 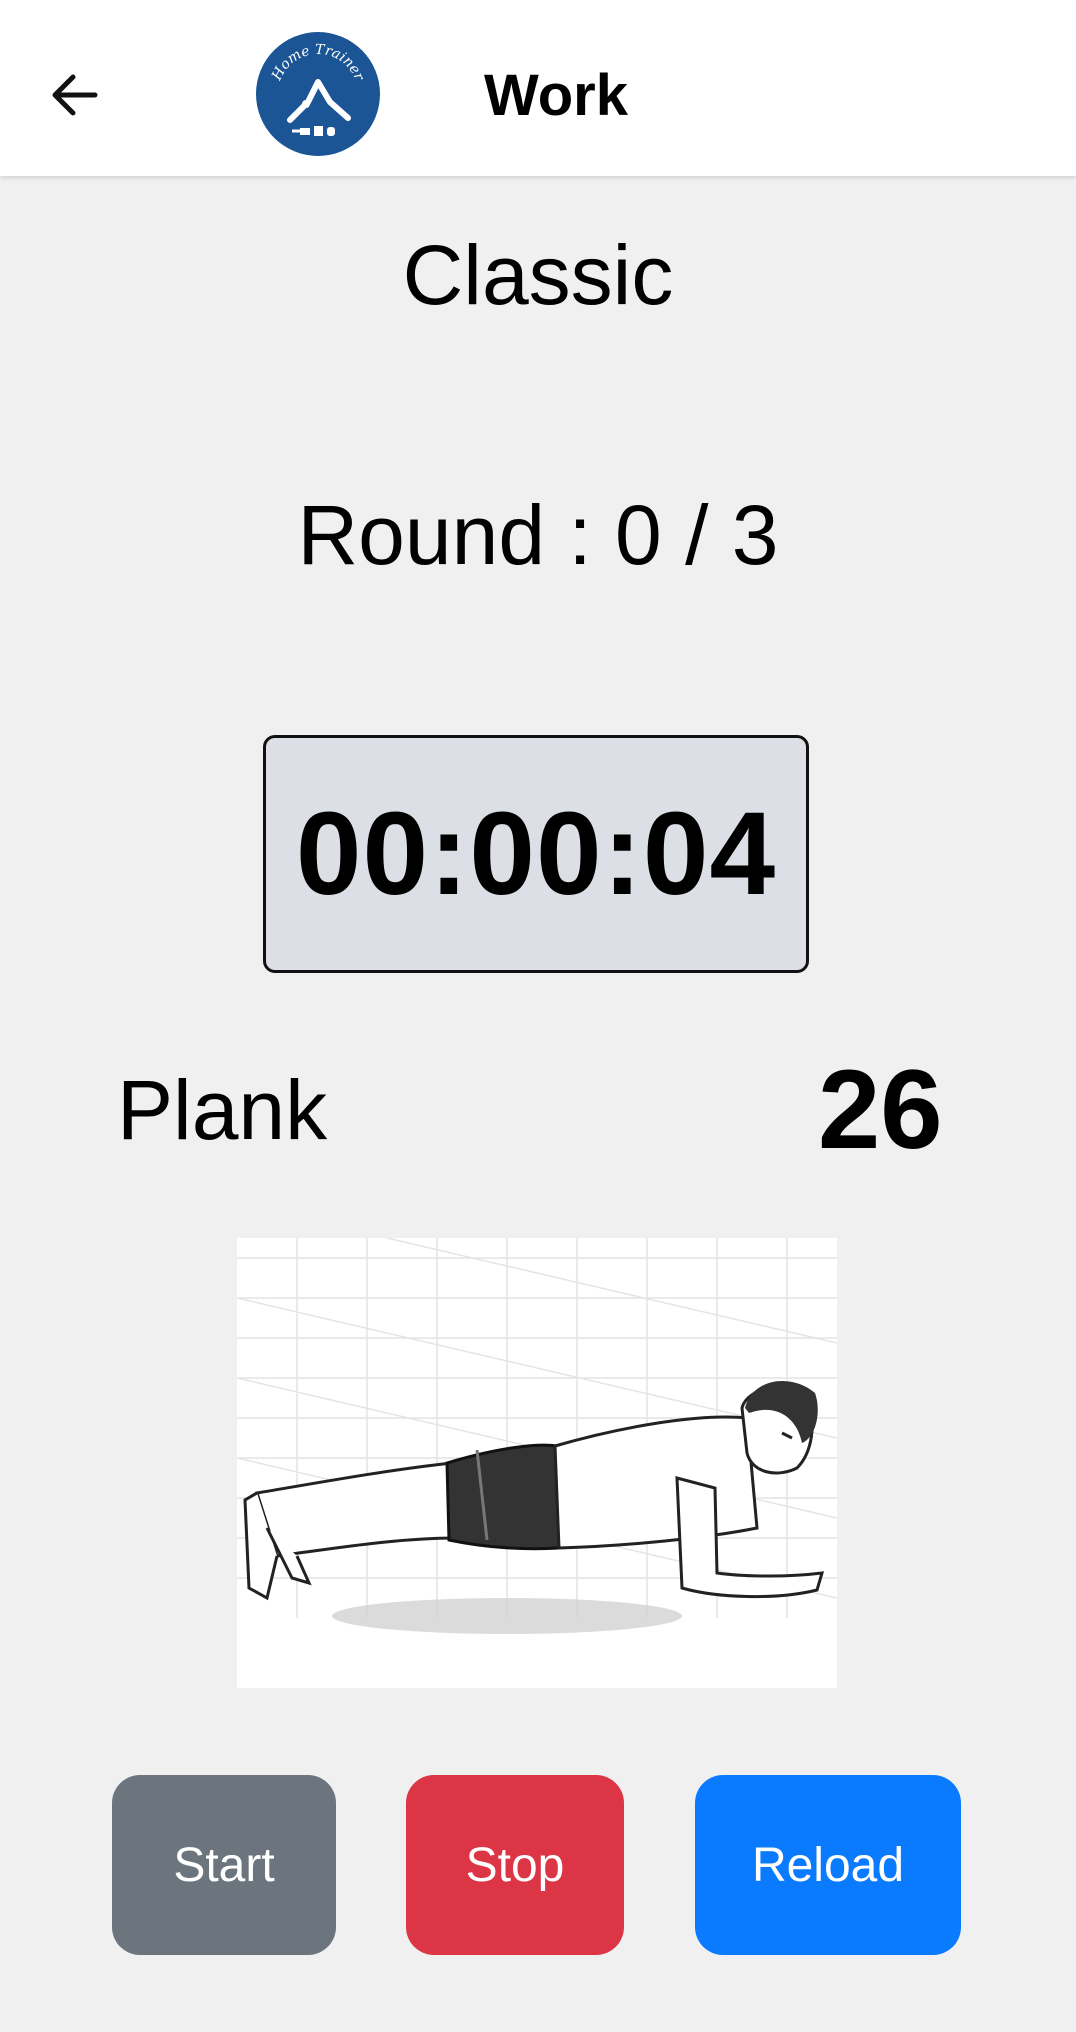 What do you see at coordinates (318, 63) in the screenshot?
I see `svg-text: Home Trainer` at bounding box center [318, 63].